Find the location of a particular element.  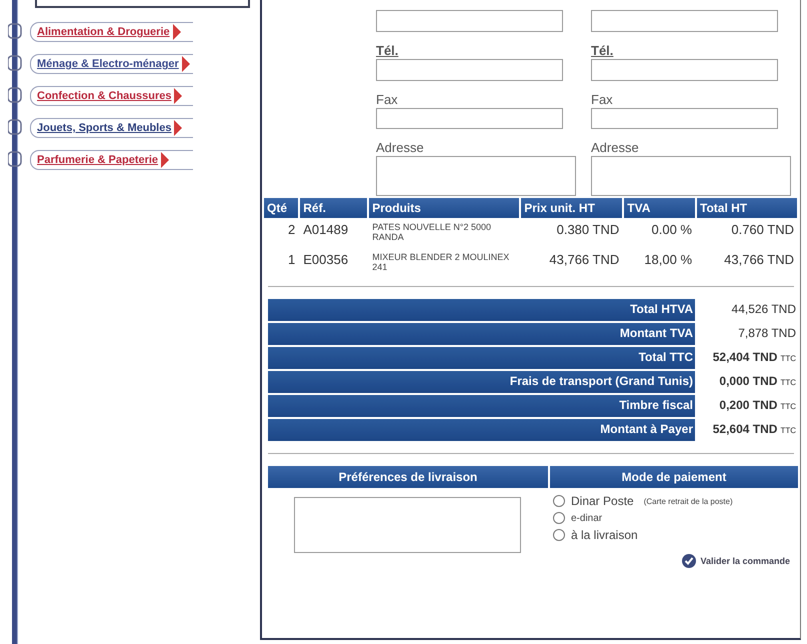

option-note: (Carte retrait de la poste) is located at coordinates (688, 501).